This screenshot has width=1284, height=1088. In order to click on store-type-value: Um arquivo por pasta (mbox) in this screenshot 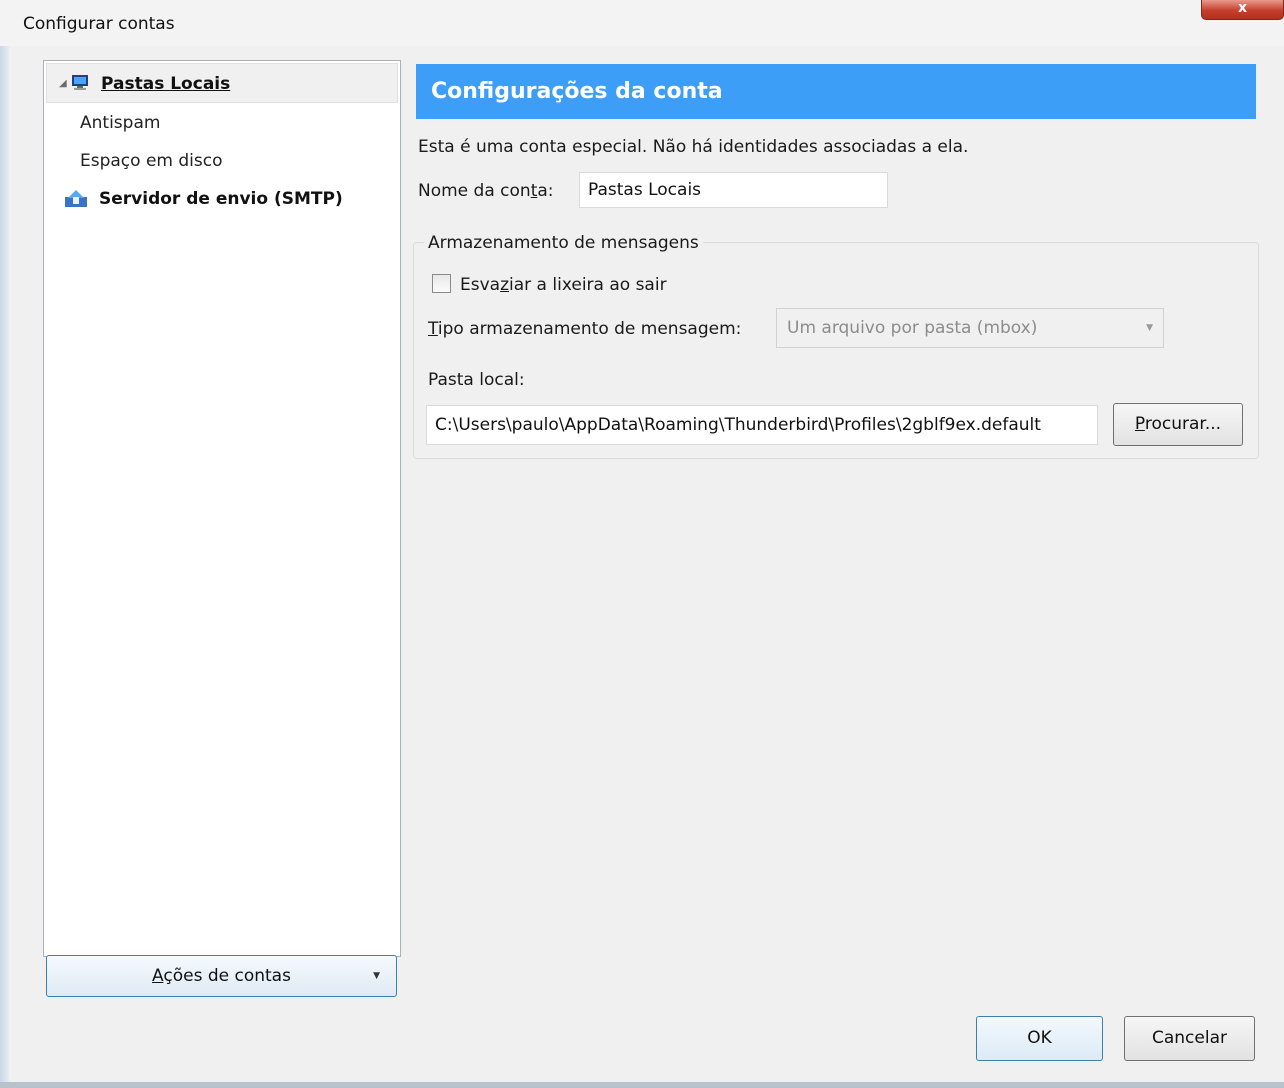, I will do `click(912, 328)`.